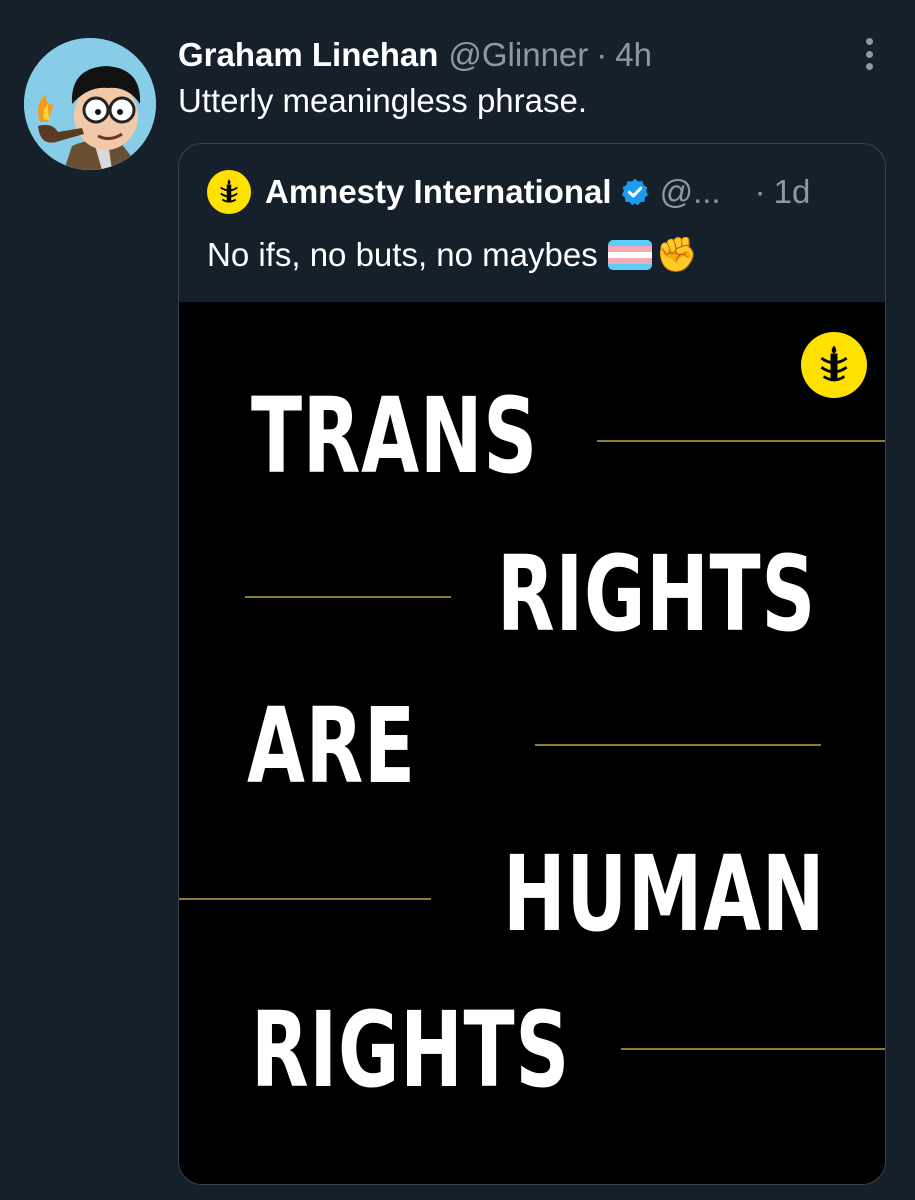 This screenshot has width=915, height=1200. What do you see at coordinates (383, 100) in the screenshot?
I see `tweet-text: Utterly meaningless phrase.` at bounding box center [383, 100].